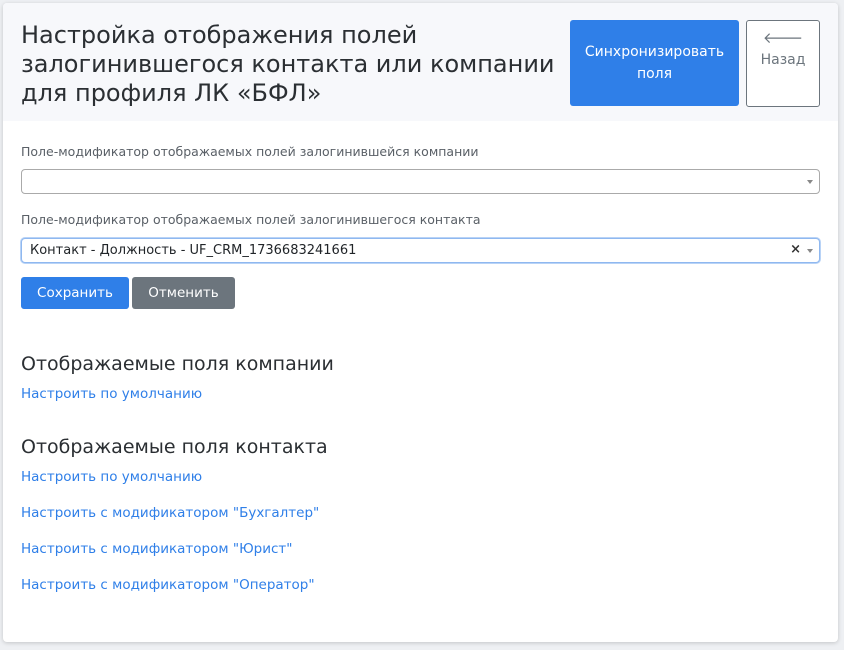  I want to click on contact-default-settings-link: Настроить по умолчанию, so click(111, 477).